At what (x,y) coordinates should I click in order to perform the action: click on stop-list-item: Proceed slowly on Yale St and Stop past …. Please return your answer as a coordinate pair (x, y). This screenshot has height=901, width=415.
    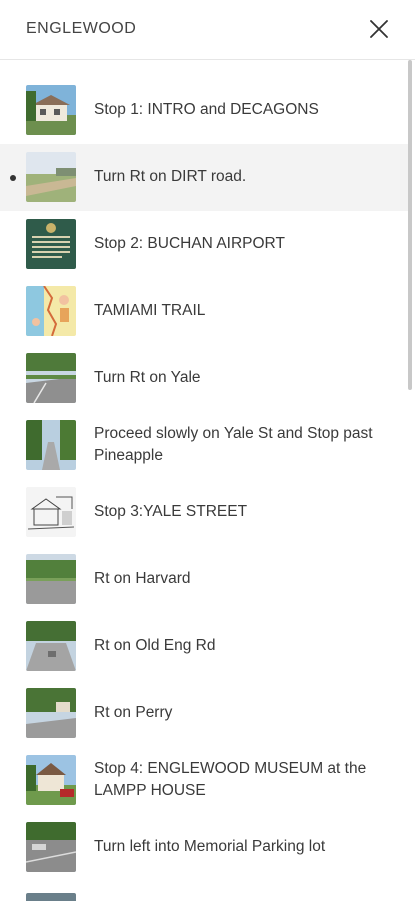
    Looking at the image, I should click on (204, 445).